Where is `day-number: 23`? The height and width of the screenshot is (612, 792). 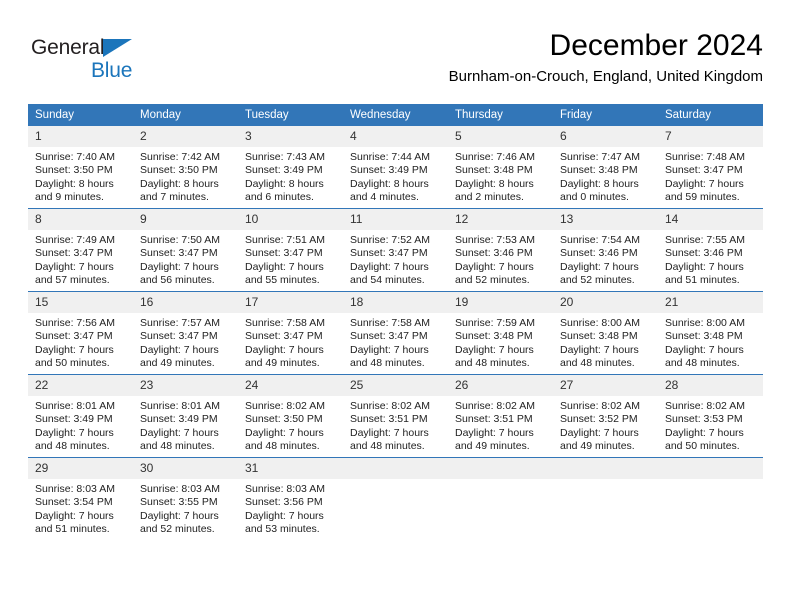 day-number: 23 is located at coordinates (185, 385).